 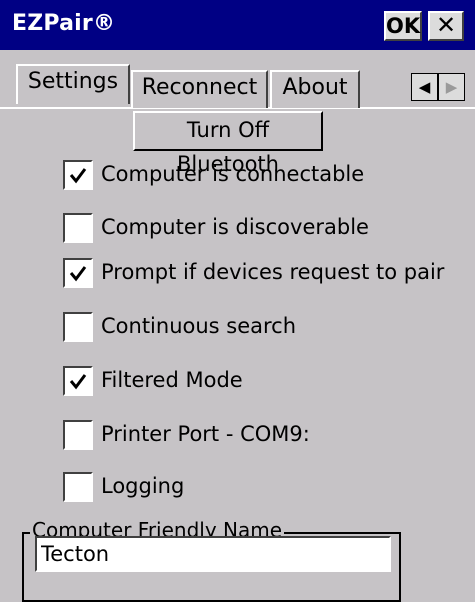 I want to click on turn-off-bluetooth-button: Turn Off Bluetooth, so click(x=228, y=143).